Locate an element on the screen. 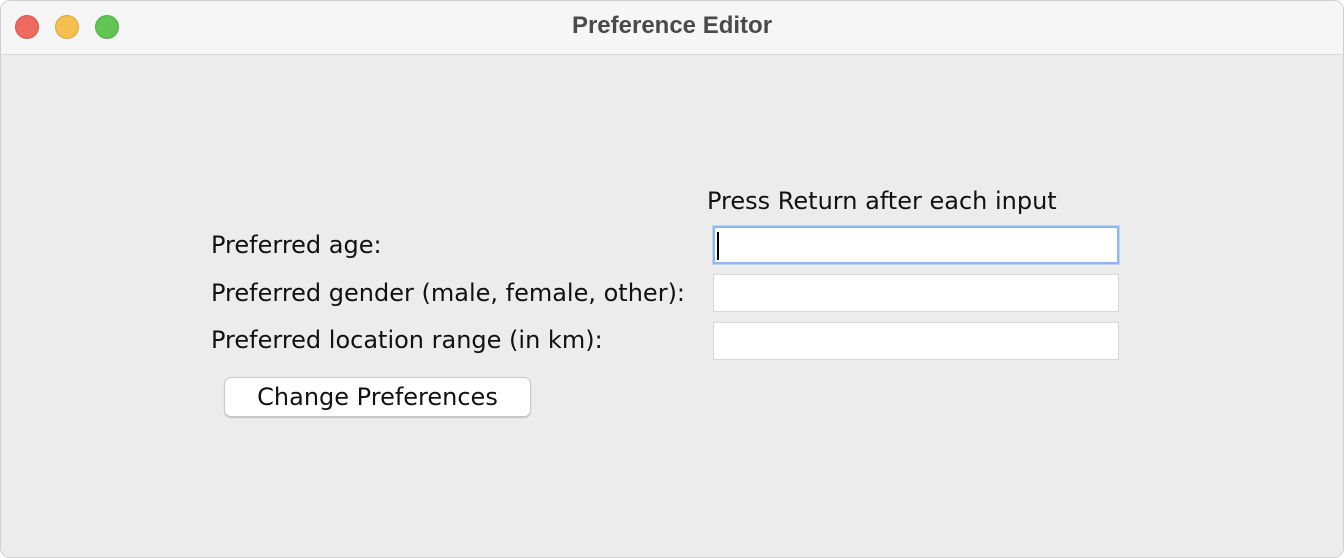  gender-label: Preferred gender (male, female, other): is located at coordinates (448, 293).